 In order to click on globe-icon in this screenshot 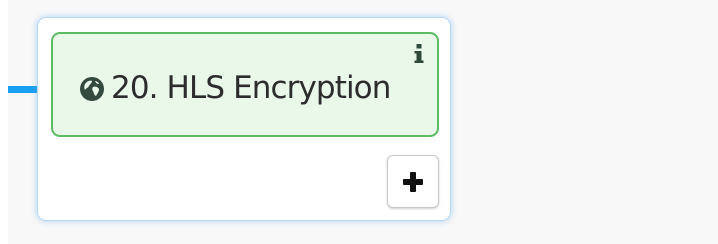, I will do `click(92, 89)`.